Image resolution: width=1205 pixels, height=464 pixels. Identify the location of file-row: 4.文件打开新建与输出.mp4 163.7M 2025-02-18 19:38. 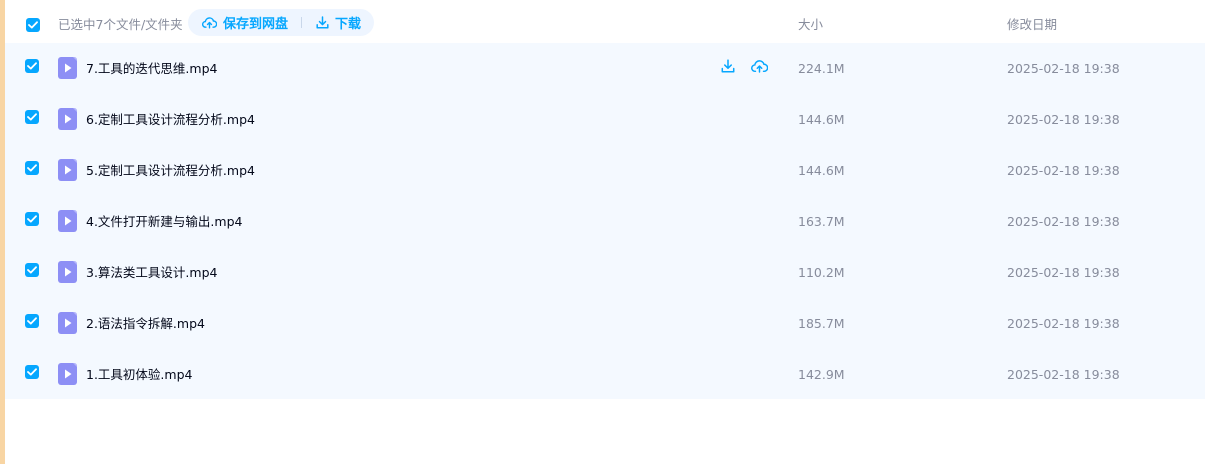
(605, 221).